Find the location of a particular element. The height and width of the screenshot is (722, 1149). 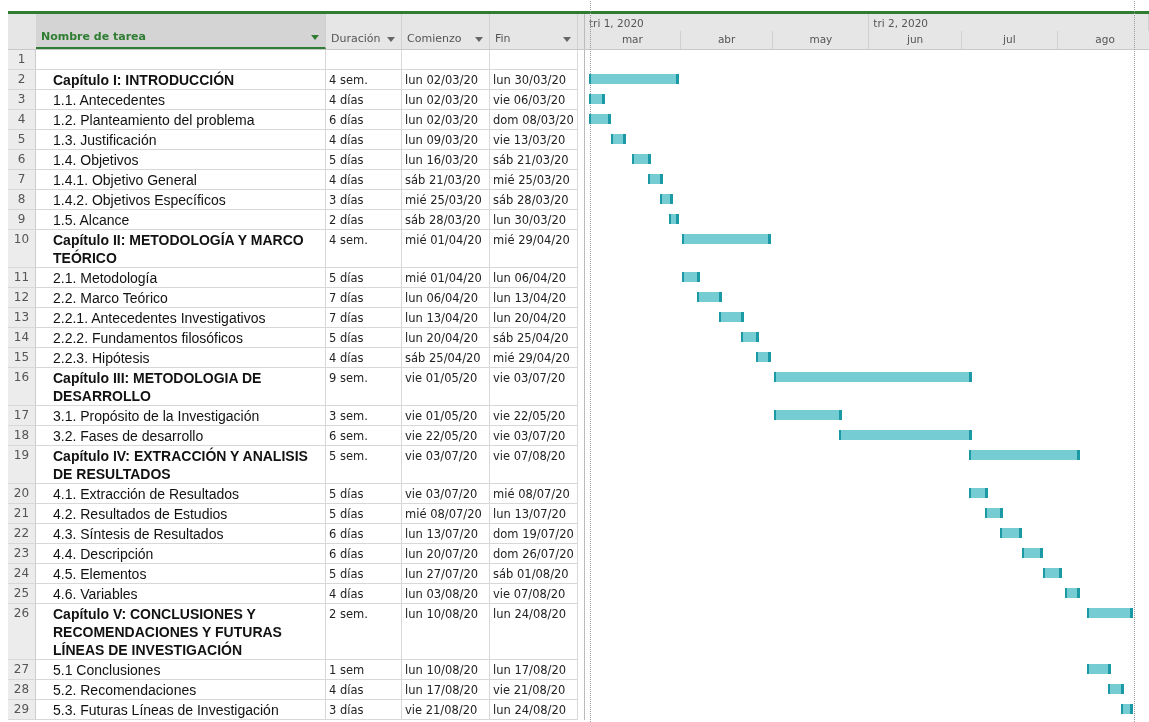

duration-cell: 4 sem. is located at coordinates (364, 249).